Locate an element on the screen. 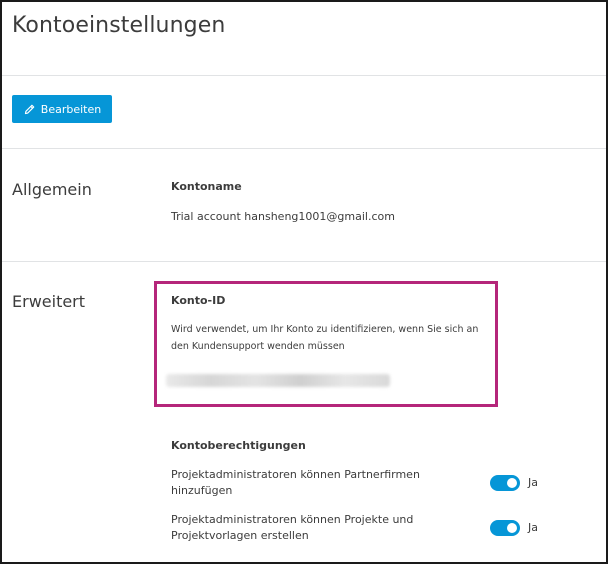 The width and height of the screenshot is (608, 564). permission-create-projects-toggle is located at coordinates (505, 528).